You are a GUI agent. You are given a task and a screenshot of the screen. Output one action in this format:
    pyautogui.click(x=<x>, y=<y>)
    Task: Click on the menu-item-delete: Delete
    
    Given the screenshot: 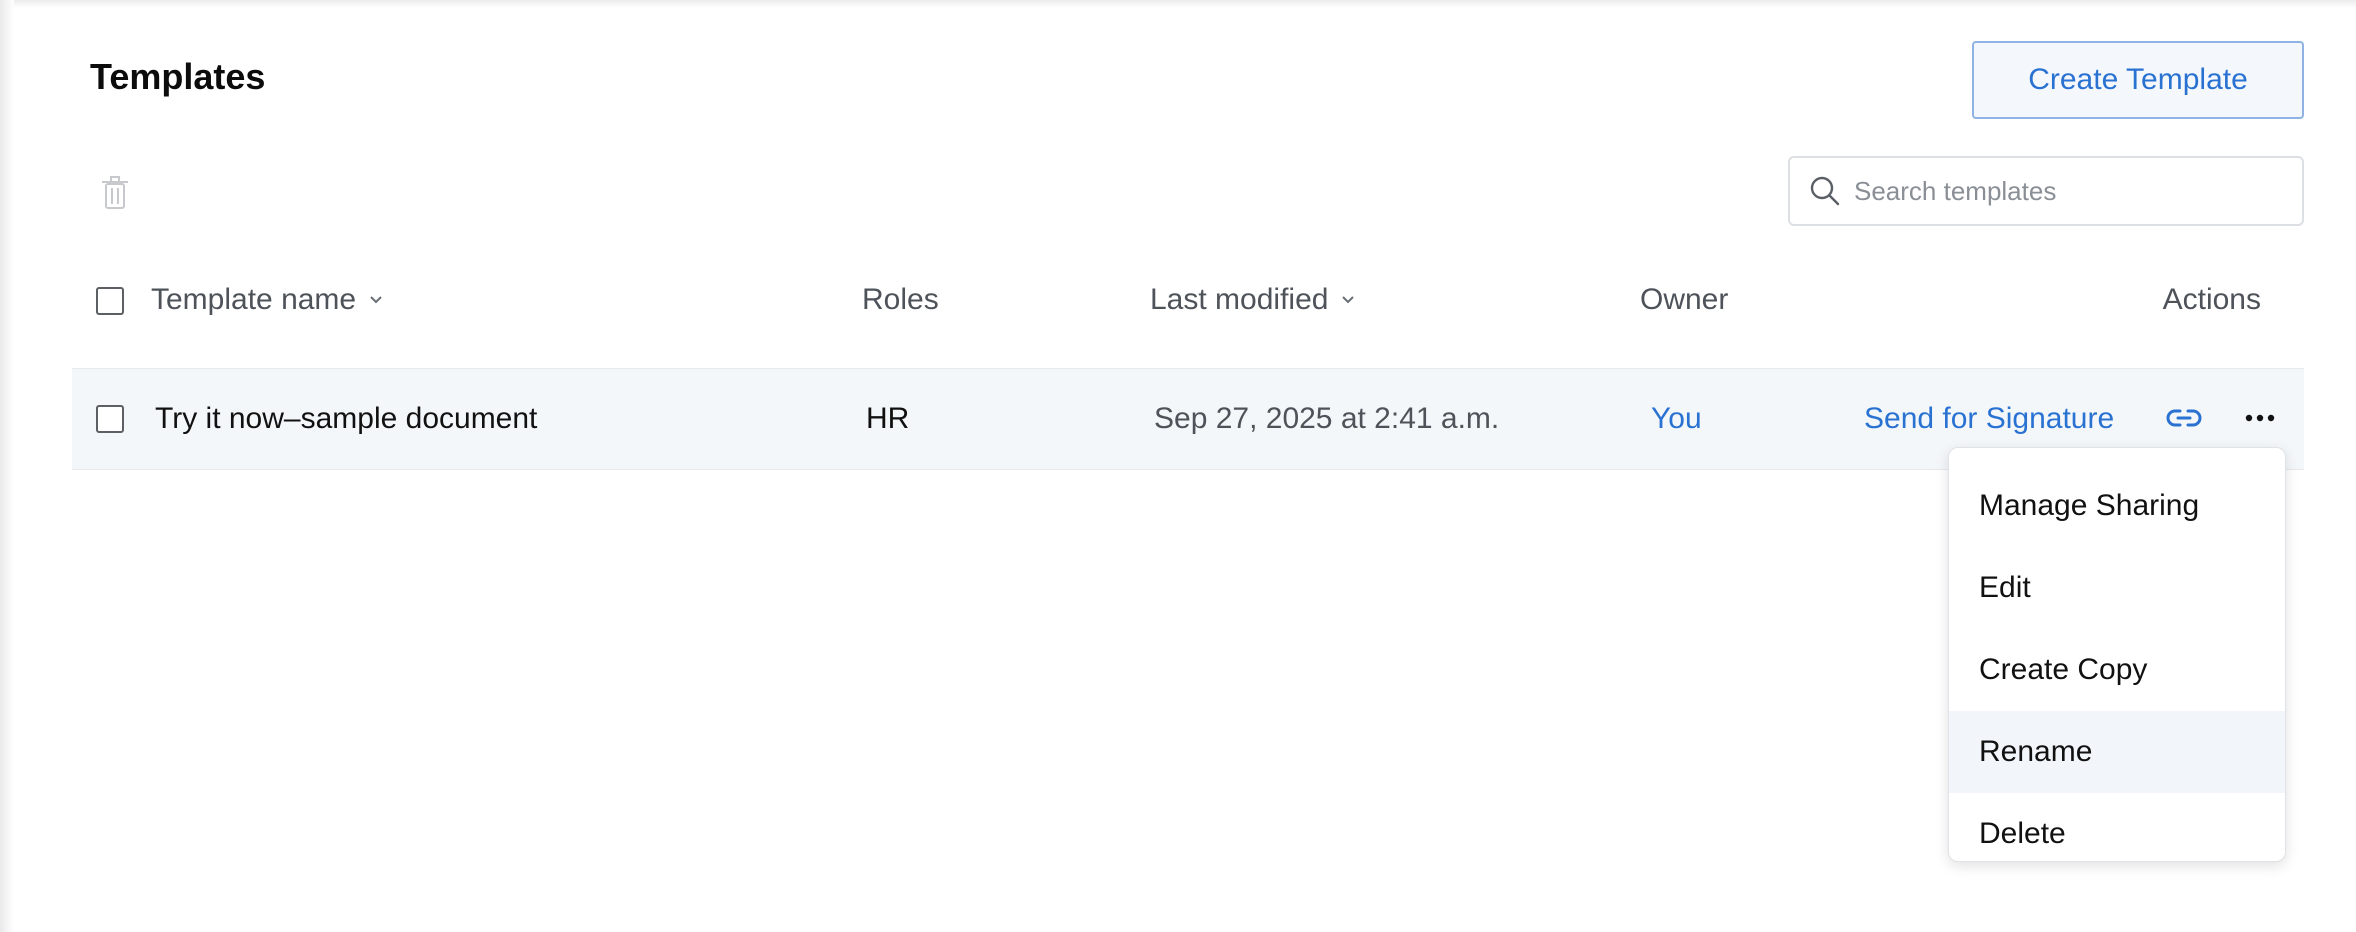 What is the action you would take?
    pyautogui.click(x=2117, y=834)
    